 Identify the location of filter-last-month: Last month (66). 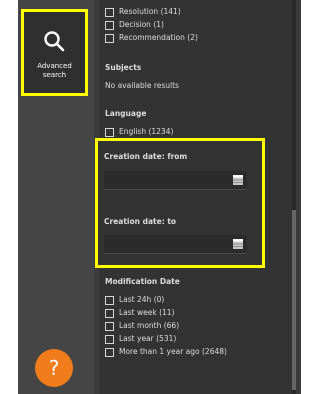
(142, 326).